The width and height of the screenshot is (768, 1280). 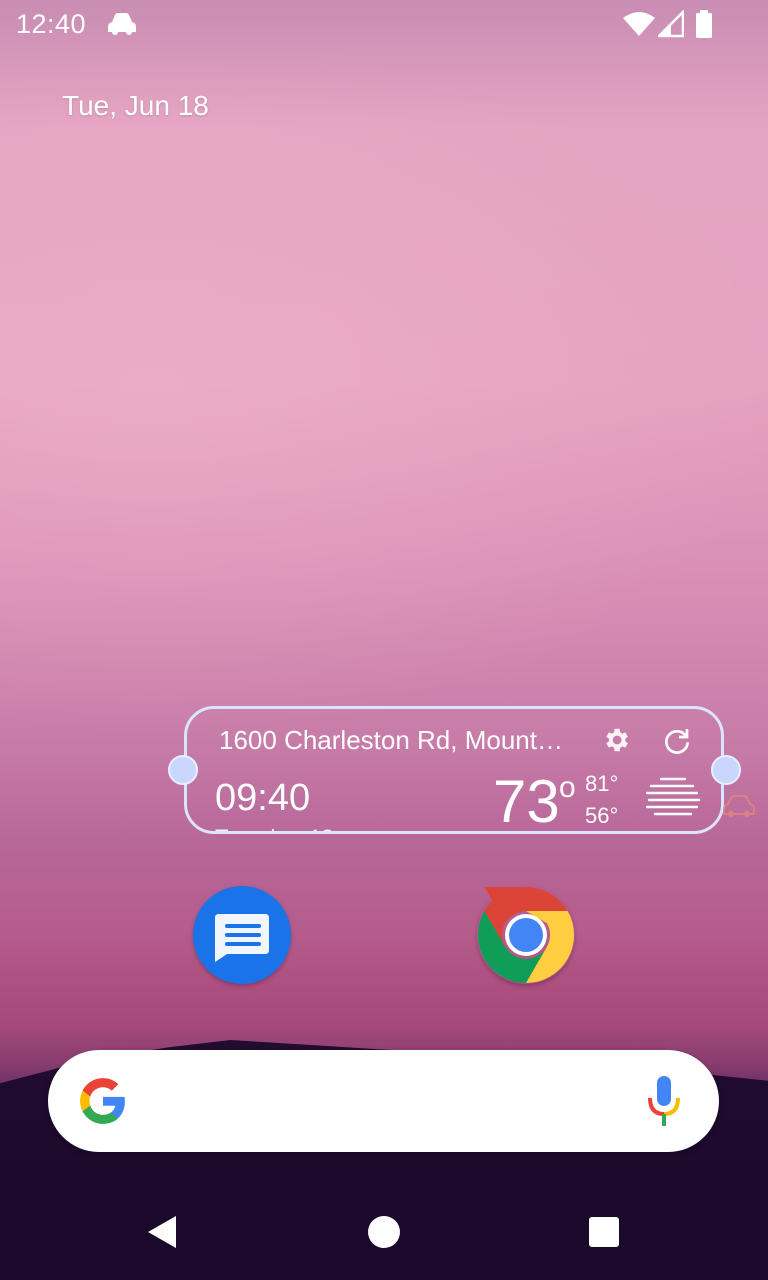 I want to click on home-button, so click(x=384, y=1232).